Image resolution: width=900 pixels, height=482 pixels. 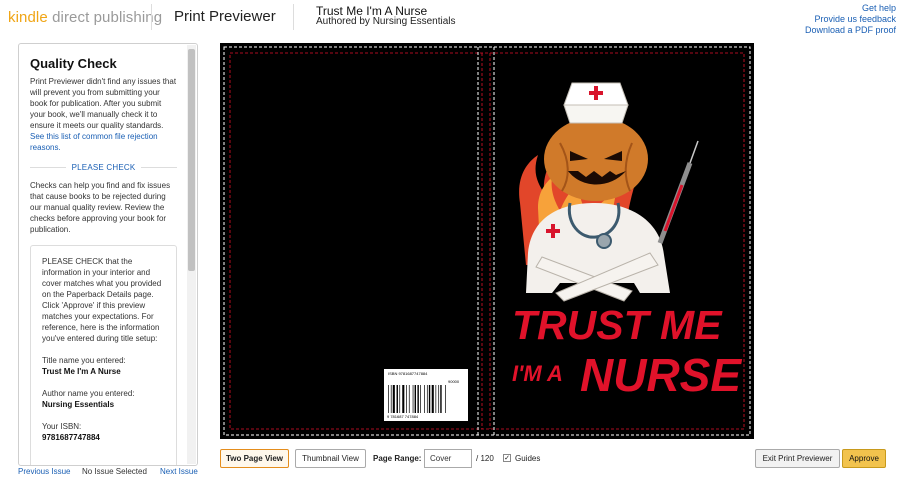 What do you see at coordinates (694, 152) in the screenshot?
I see `syringe-needle` at bounding box center [694, 152].